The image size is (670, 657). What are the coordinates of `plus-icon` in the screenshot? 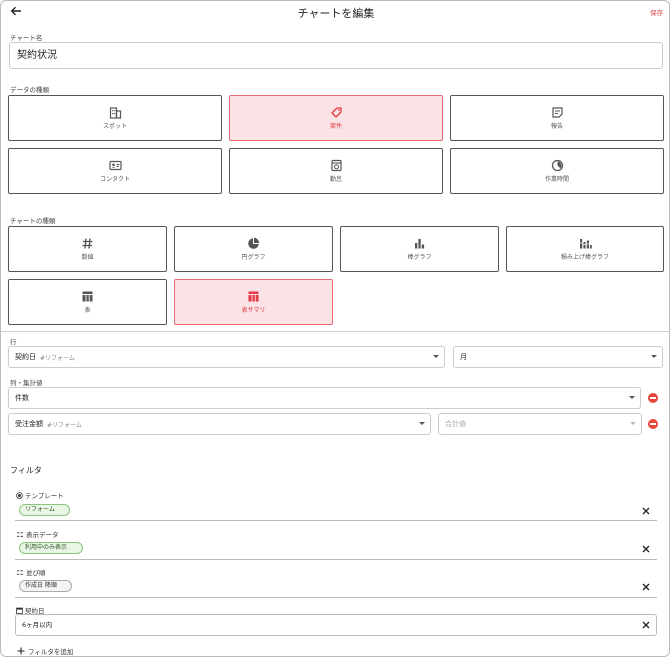 It's located at (21, 651).